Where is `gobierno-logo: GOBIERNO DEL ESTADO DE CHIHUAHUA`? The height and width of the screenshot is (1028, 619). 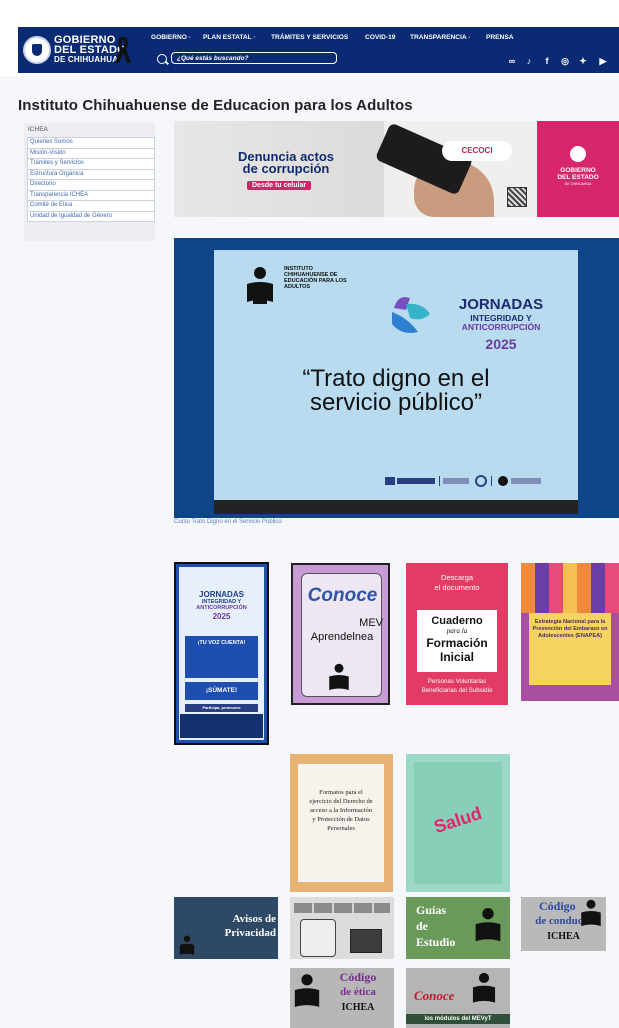 gobierno-logo: GOBIERNO DEL ESTADO DE CHIHUAHUA is located at coordinates (78, 50).